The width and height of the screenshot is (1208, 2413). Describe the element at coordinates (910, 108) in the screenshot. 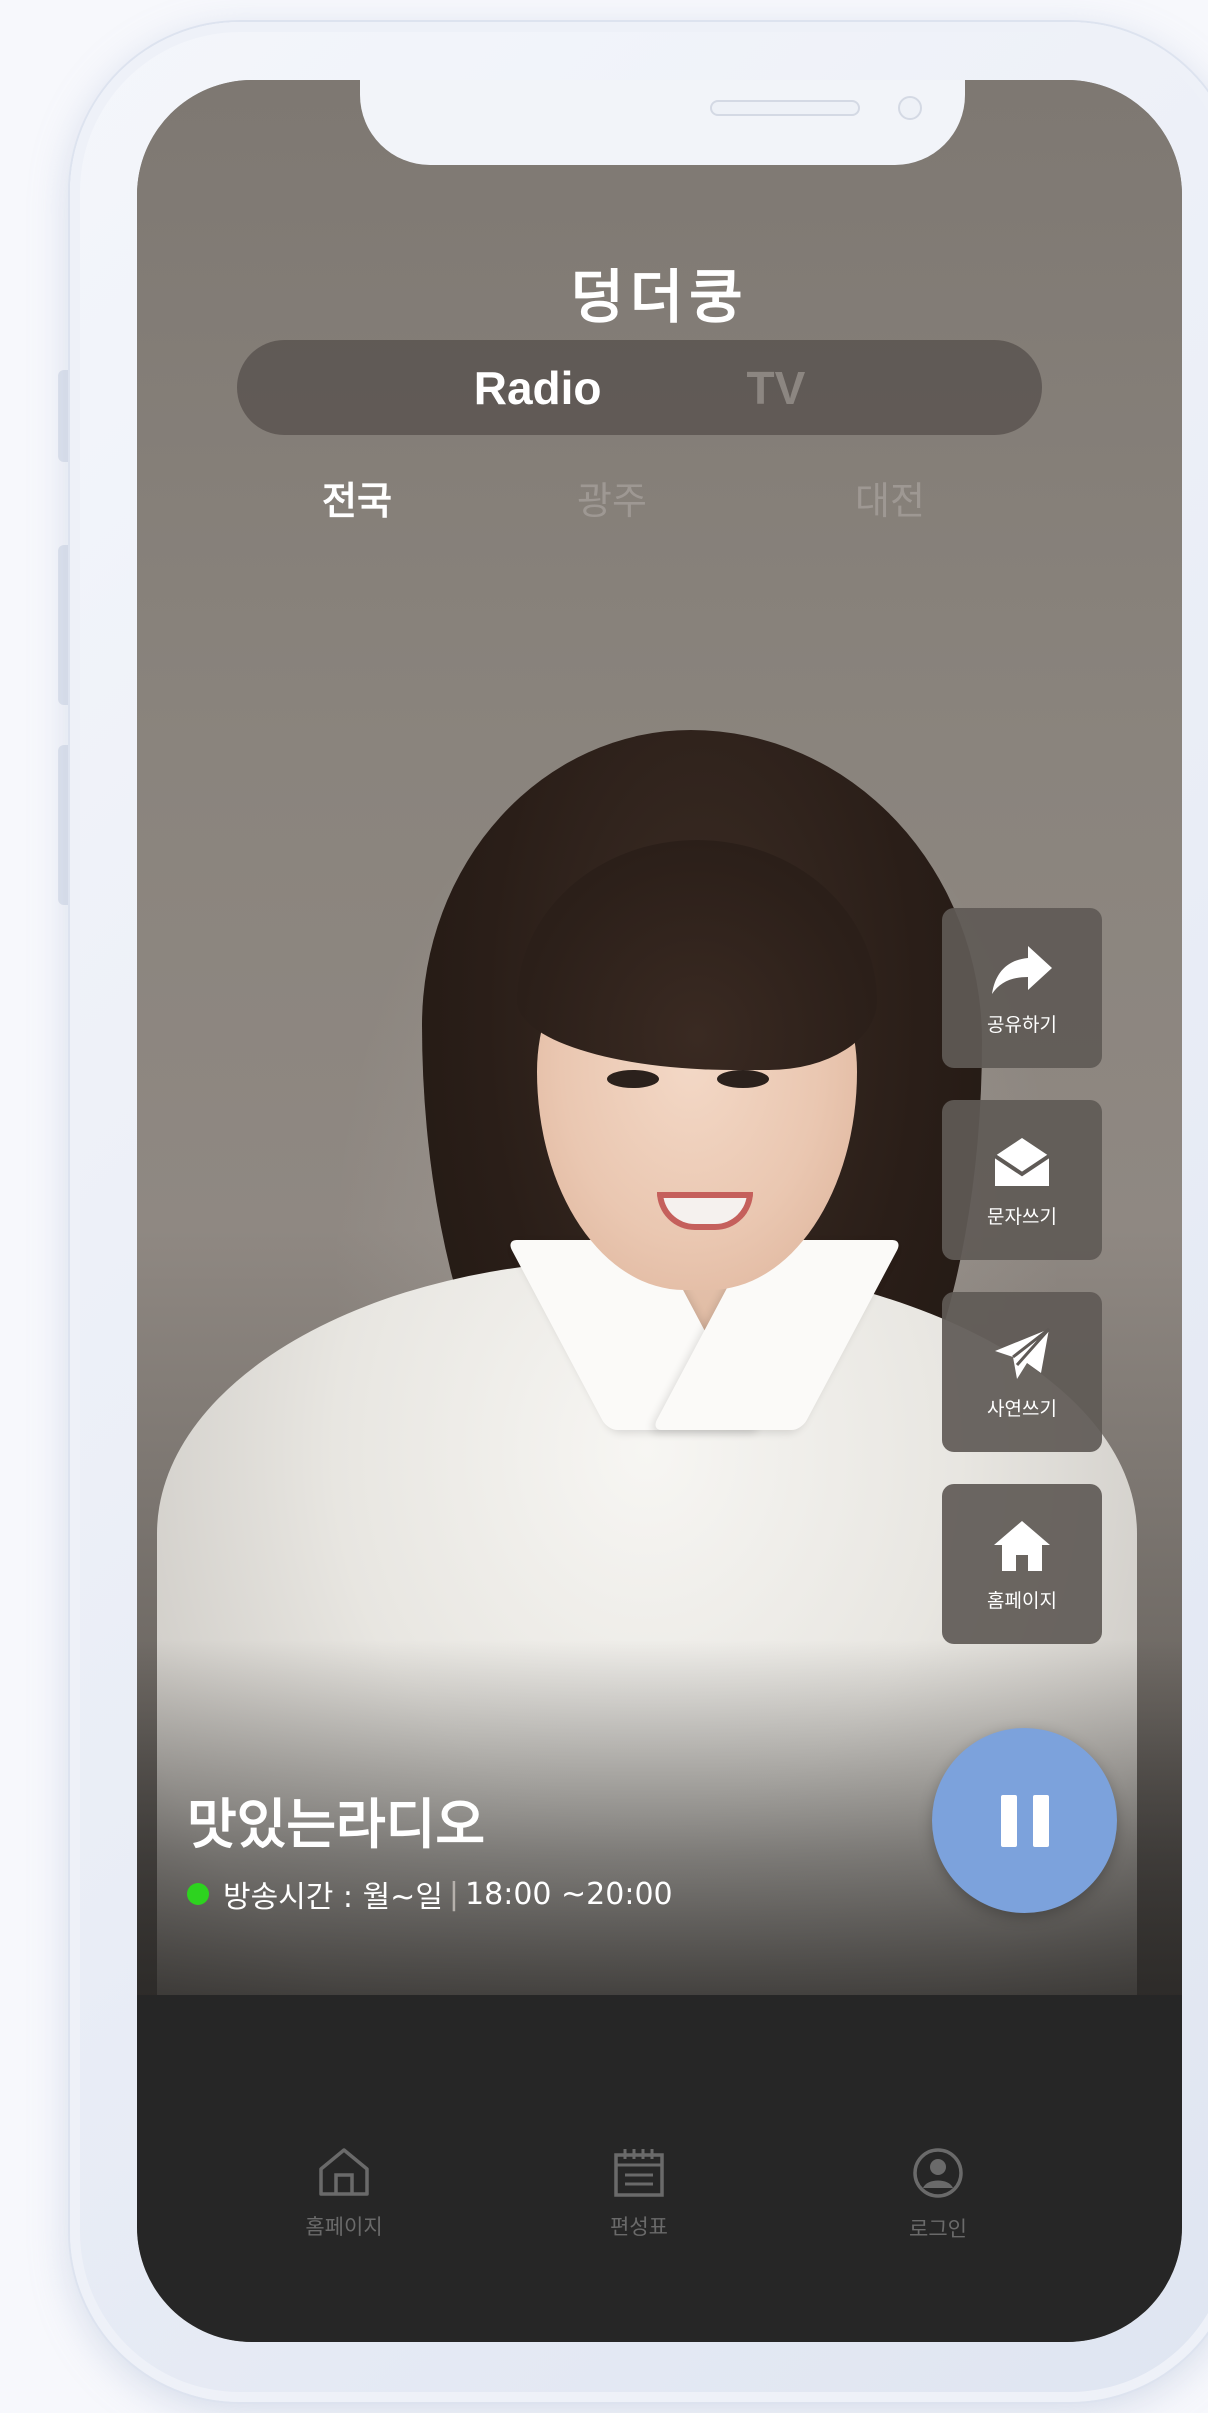

I see `front-camera` at that location.